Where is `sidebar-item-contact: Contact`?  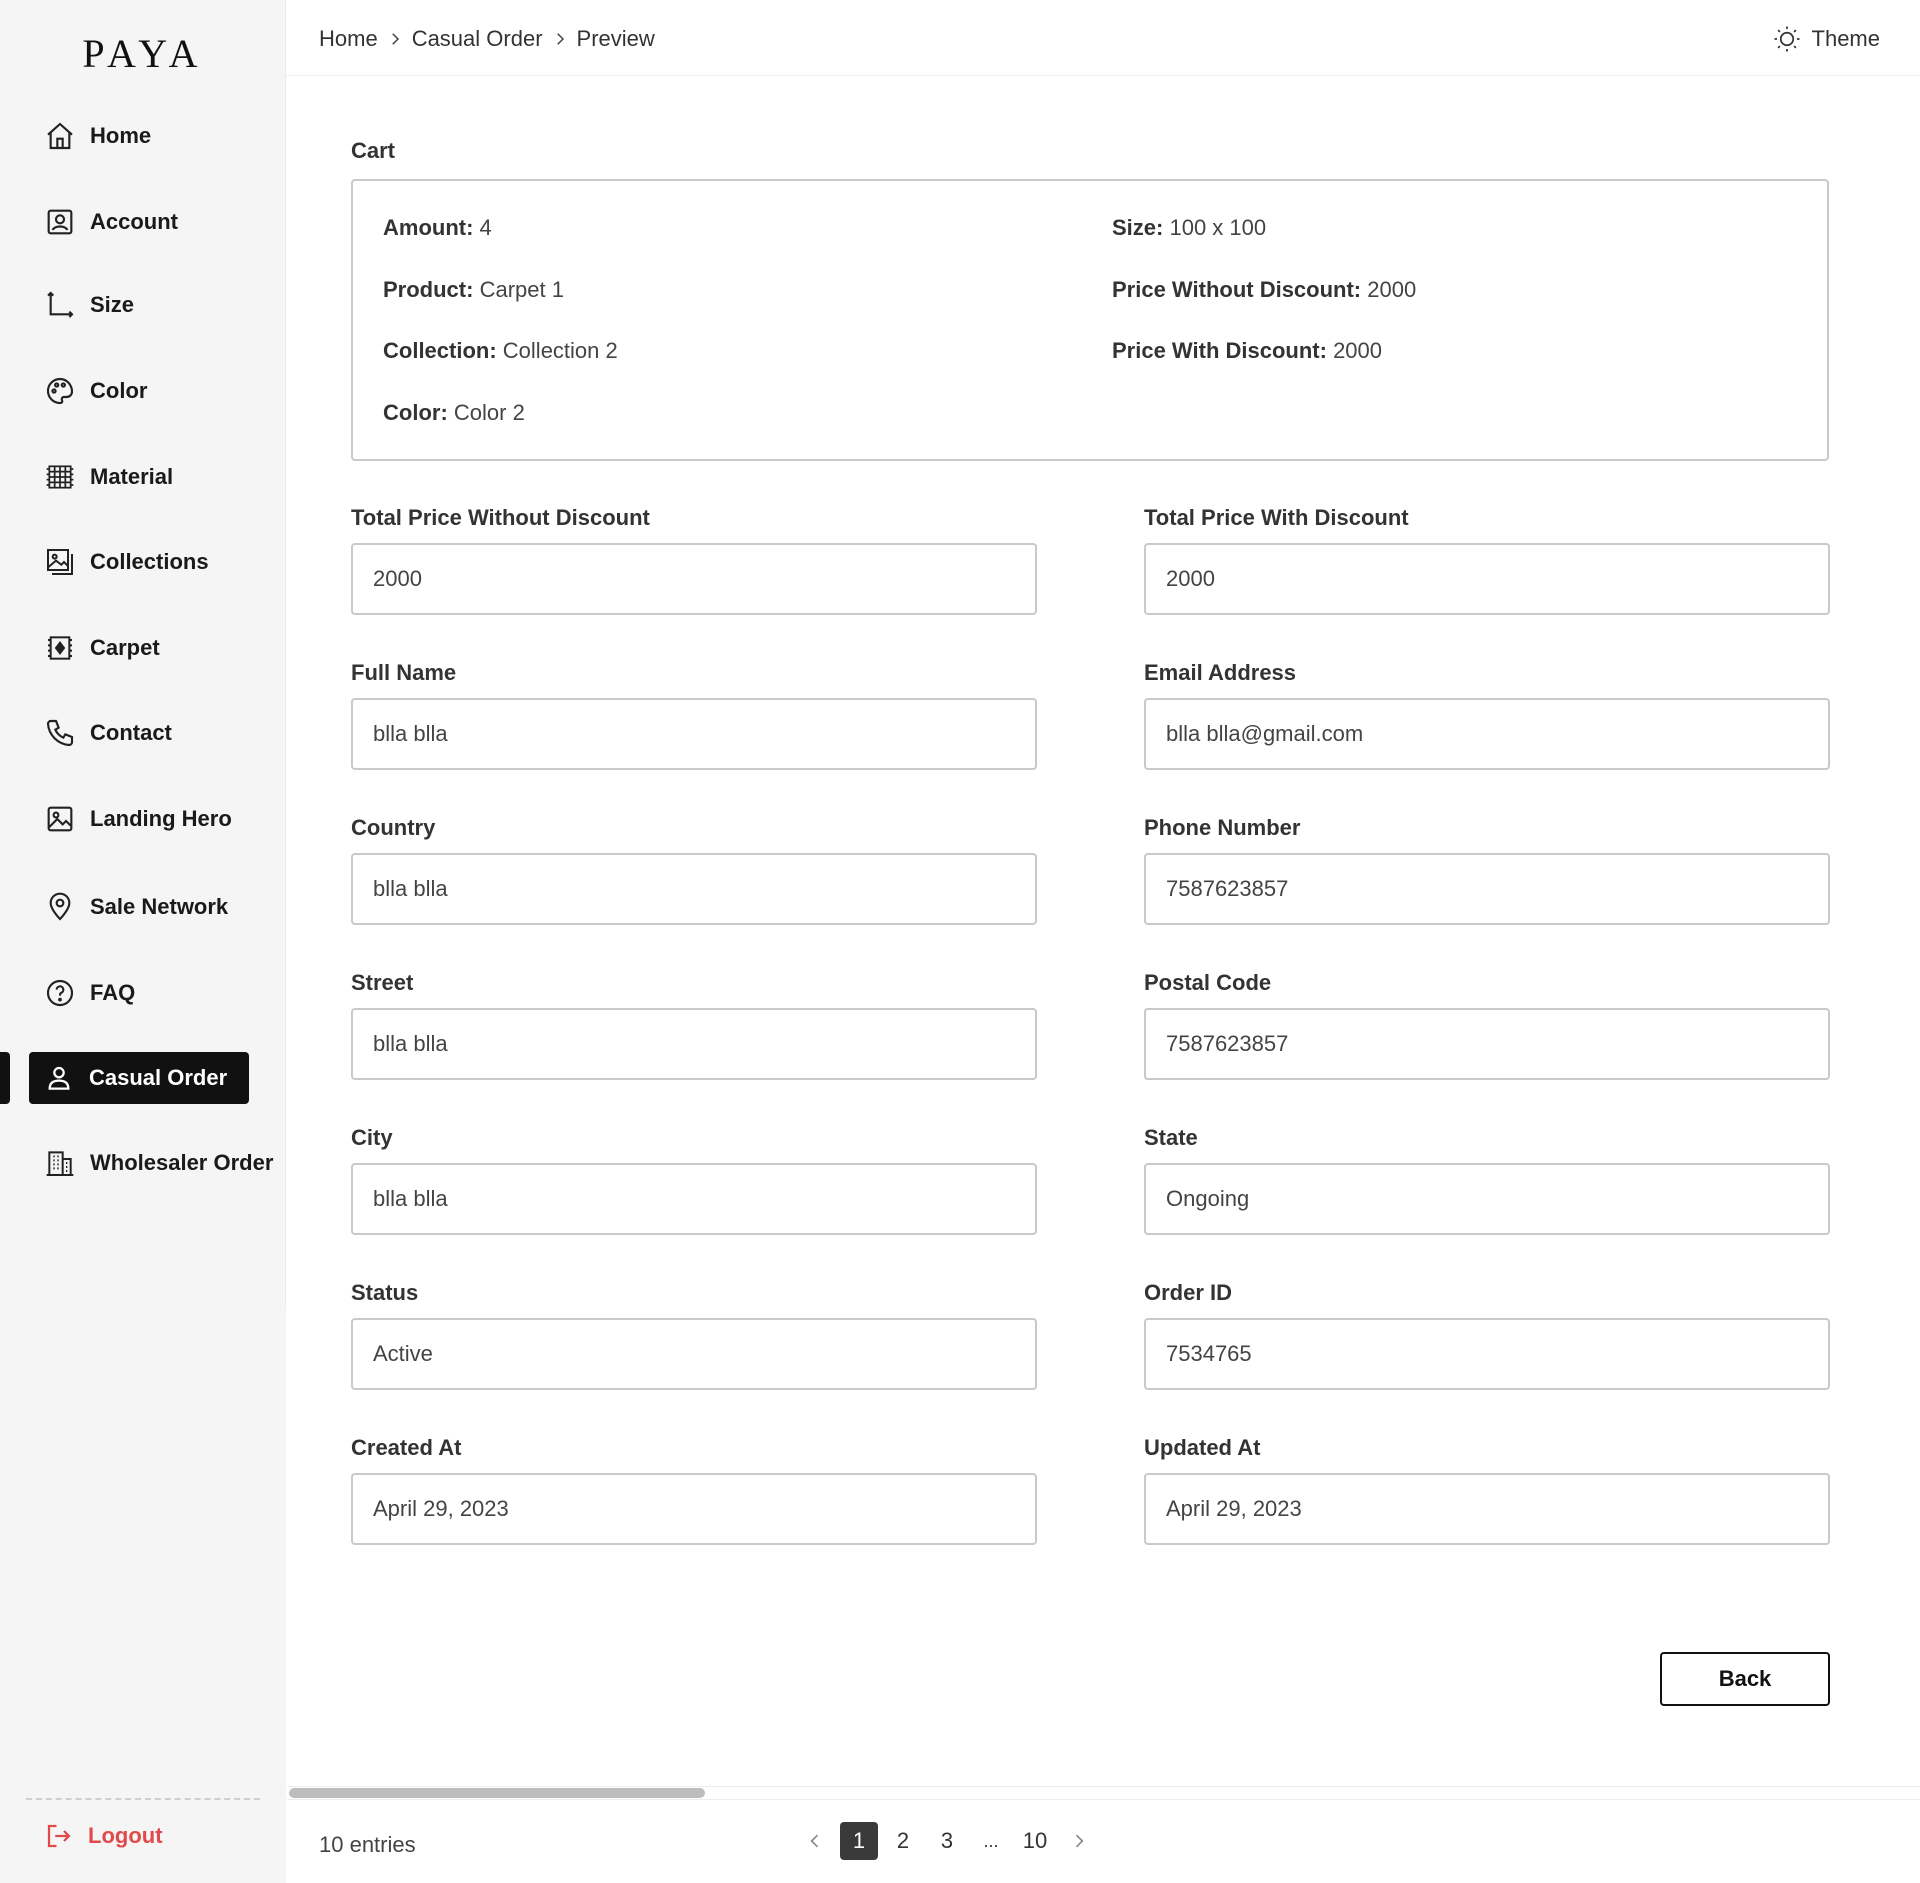
sidebar-item-contact: Contact is located at coordinates (108, 733).